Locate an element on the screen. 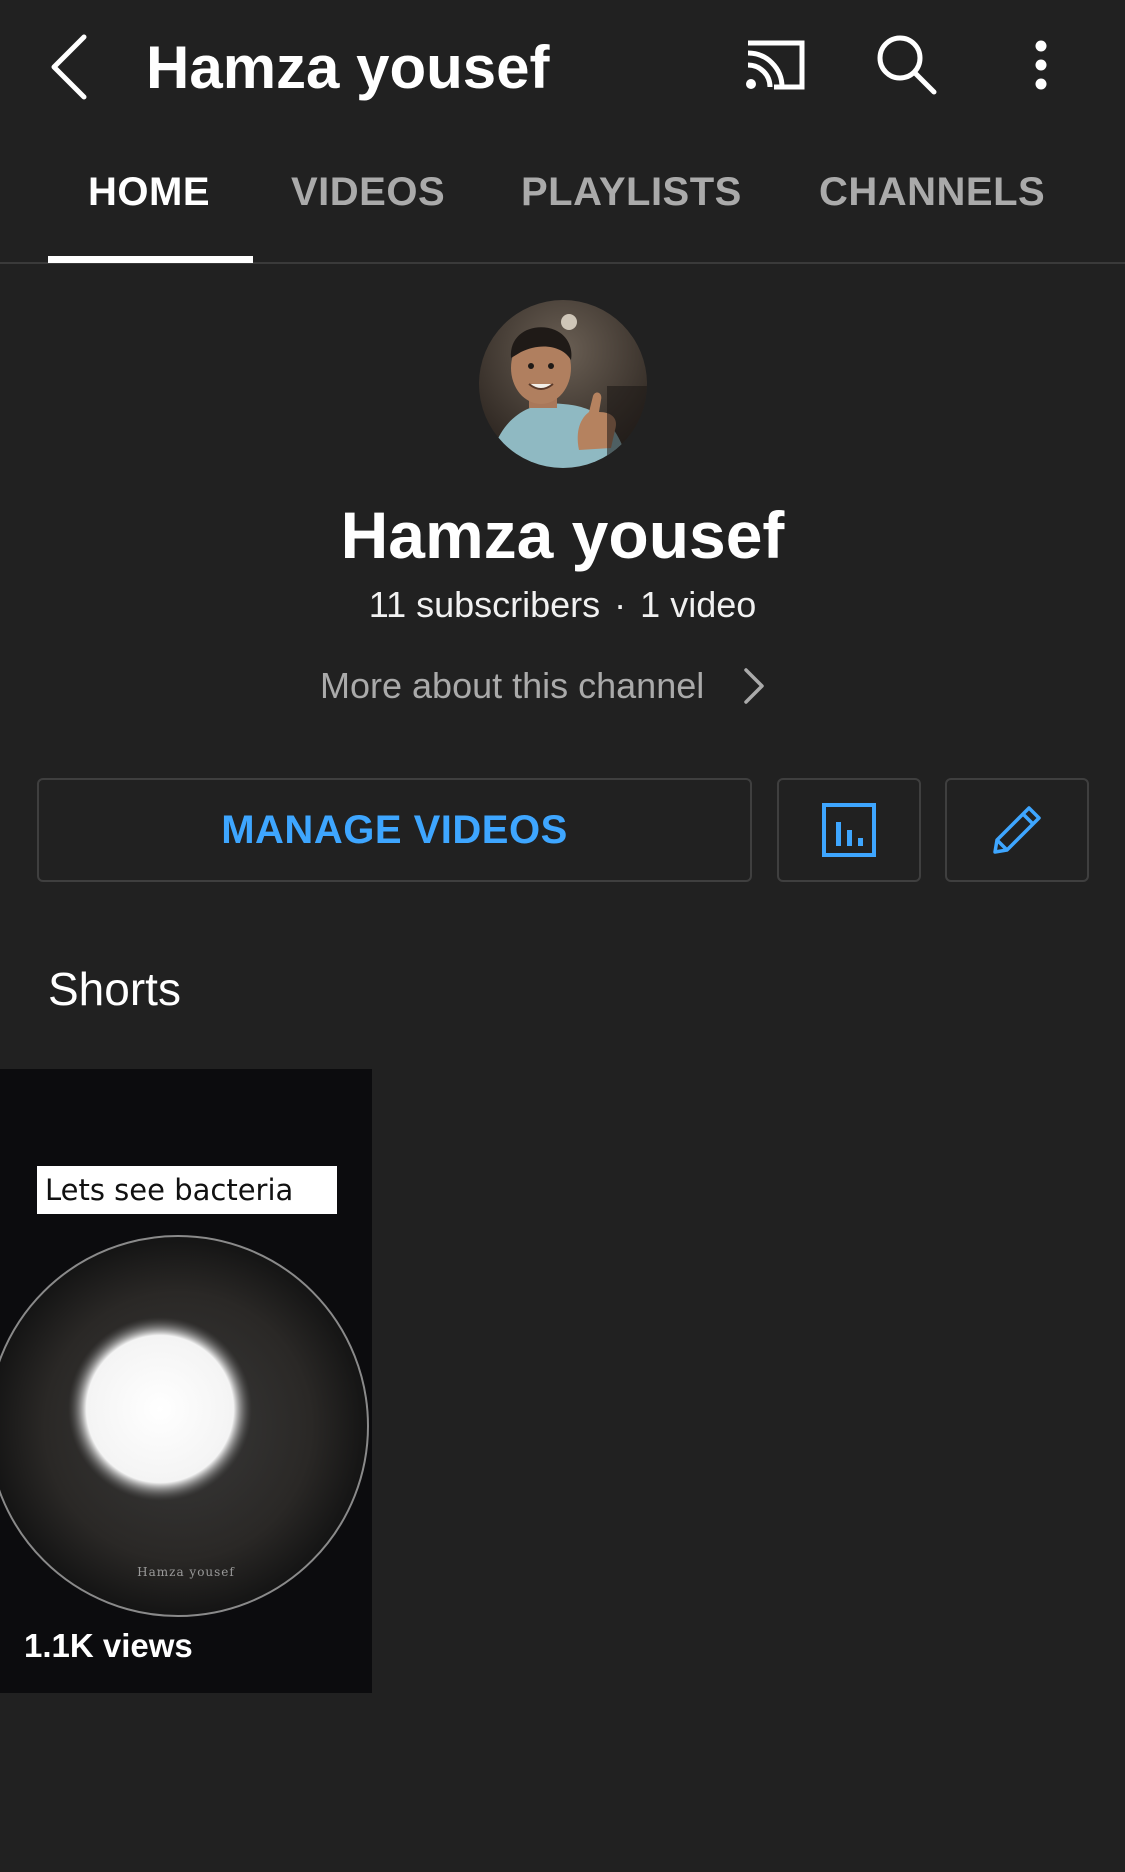 Image resolution: width=1125 pixels, height=1872 pixels. short-watermark: Hamza yousef is located at coordinates (186, 1572).